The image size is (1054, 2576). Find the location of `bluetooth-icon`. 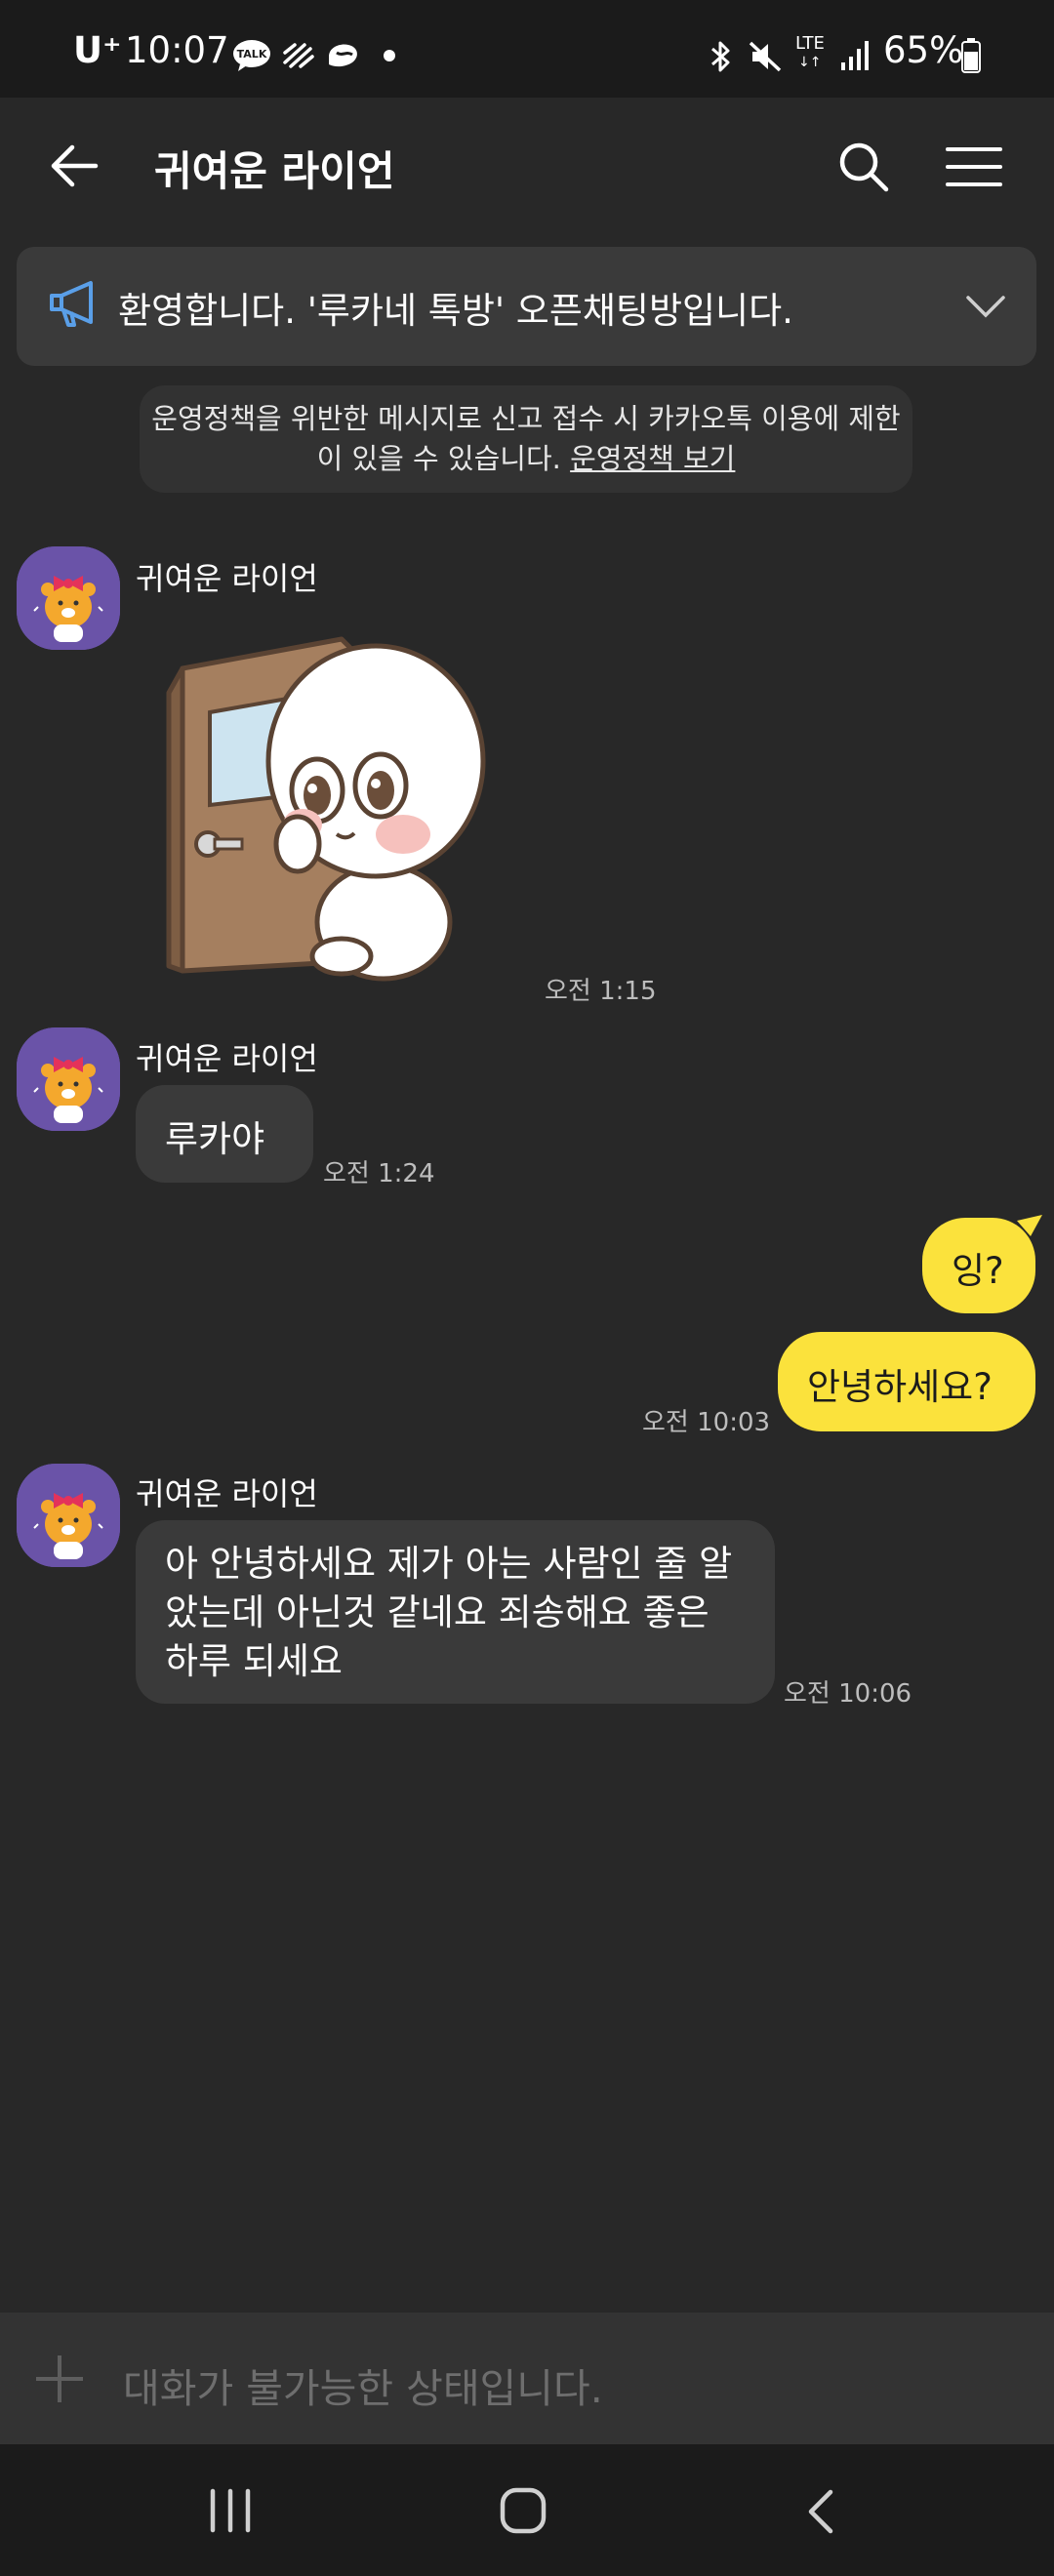

bluetooth-icon is located at coordinates (721, 58).